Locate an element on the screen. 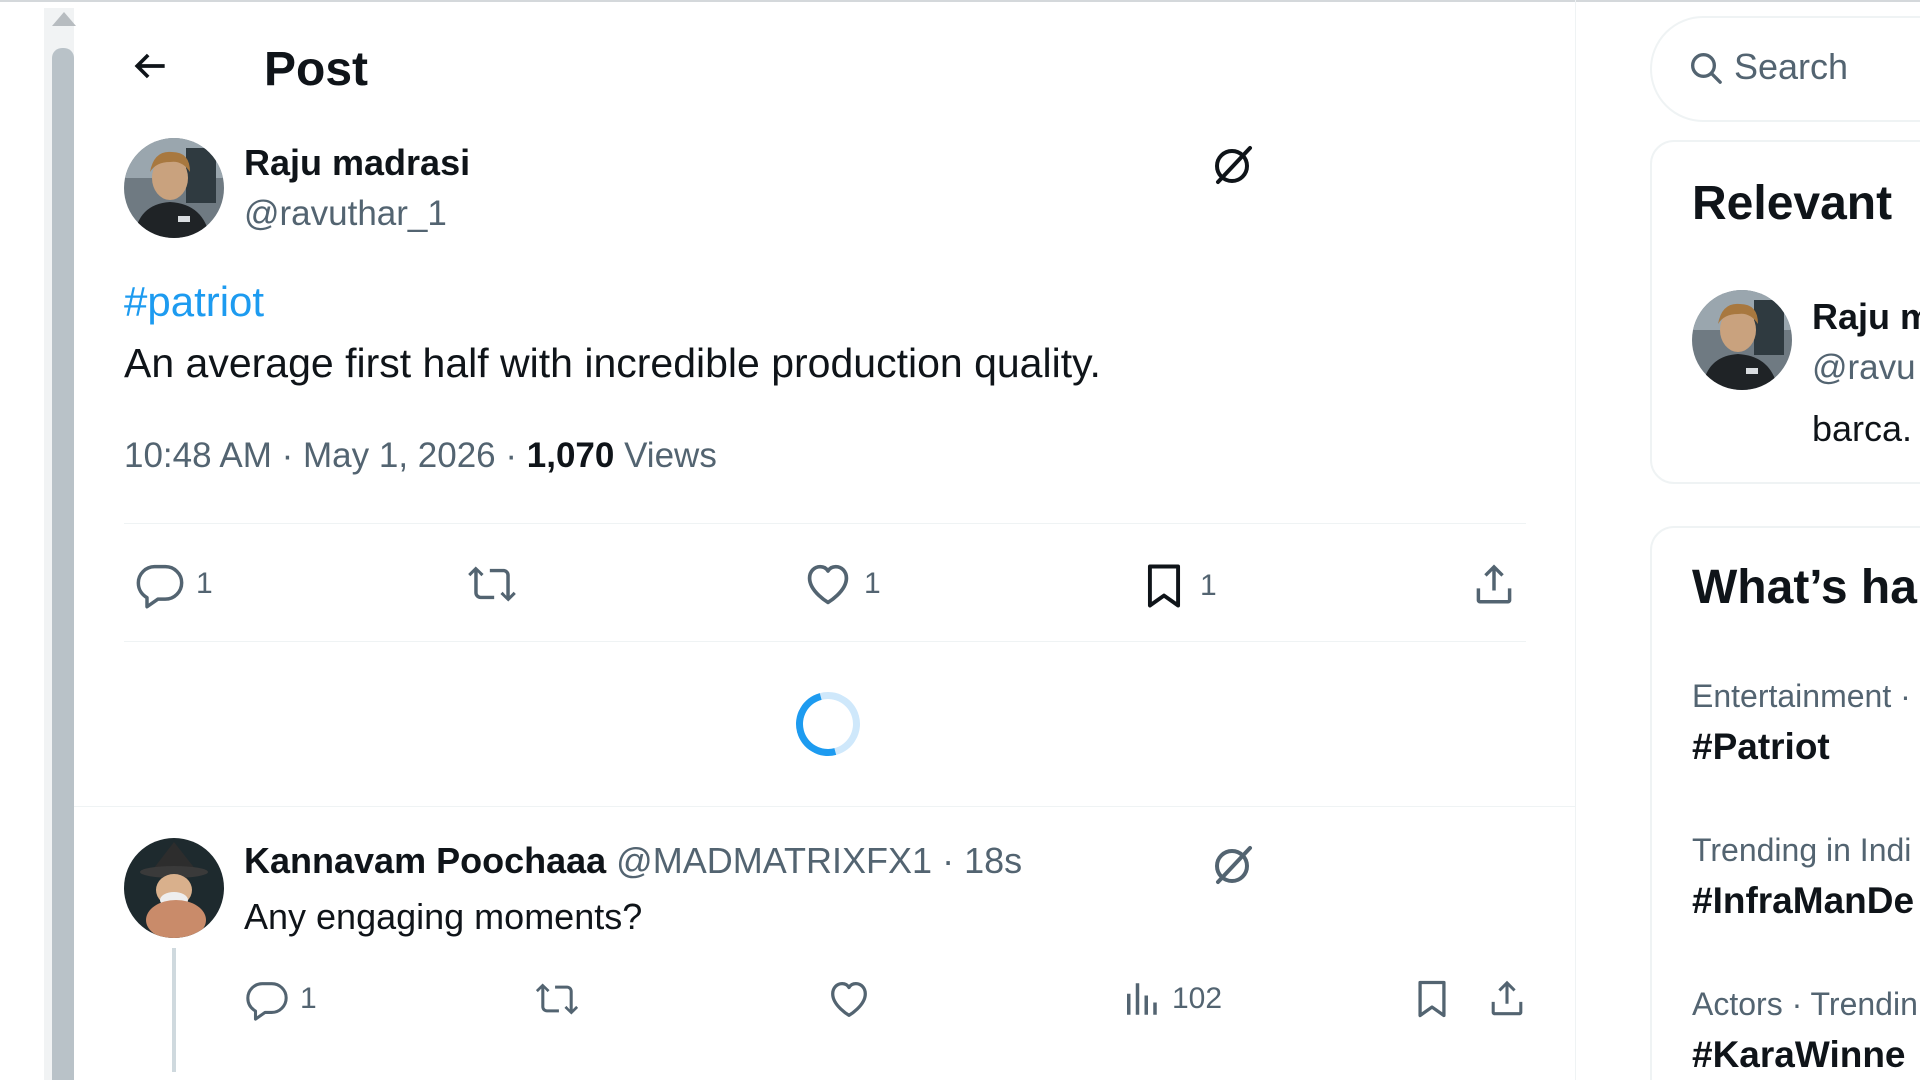 The height and width of the screenshot is (1080, 1920). post-meta: 10:48 AM · May 1, 2026 · 1,070 Views is located at coordinates (420, 456).